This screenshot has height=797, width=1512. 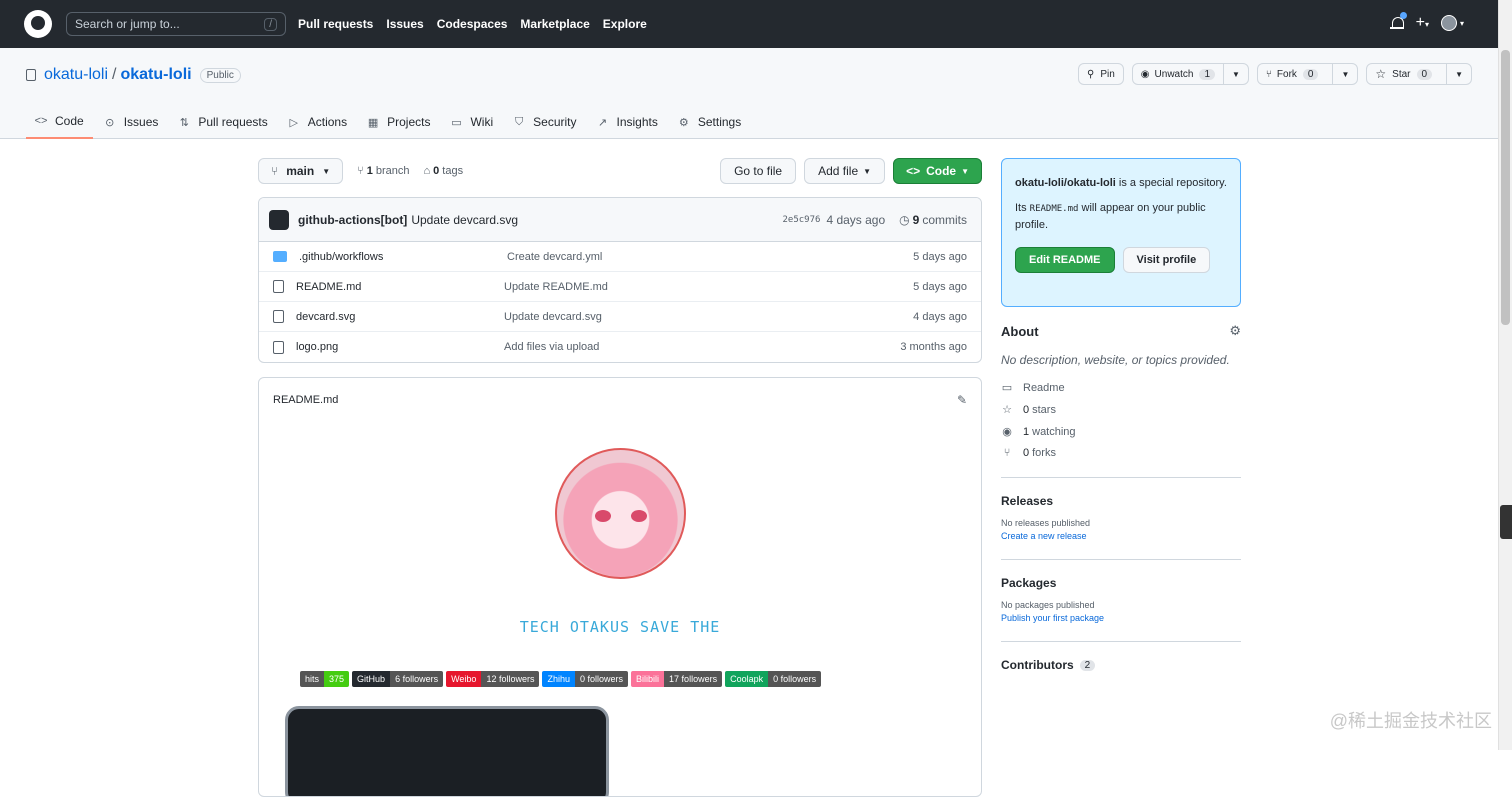 What do you see at coordinates (1174, 74) in the screenshot?
I see `unwatch-label: Unwatch` at bounding box center [1174, 74].